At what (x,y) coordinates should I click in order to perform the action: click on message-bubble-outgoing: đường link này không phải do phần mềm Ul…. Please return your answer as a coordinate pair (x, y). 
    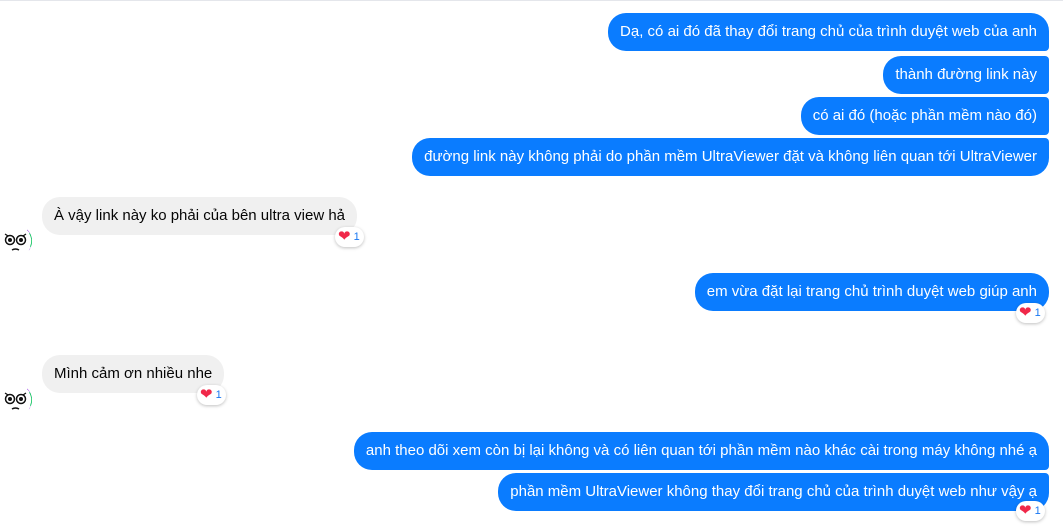
    Looking at the image, I should click on (730, 157).